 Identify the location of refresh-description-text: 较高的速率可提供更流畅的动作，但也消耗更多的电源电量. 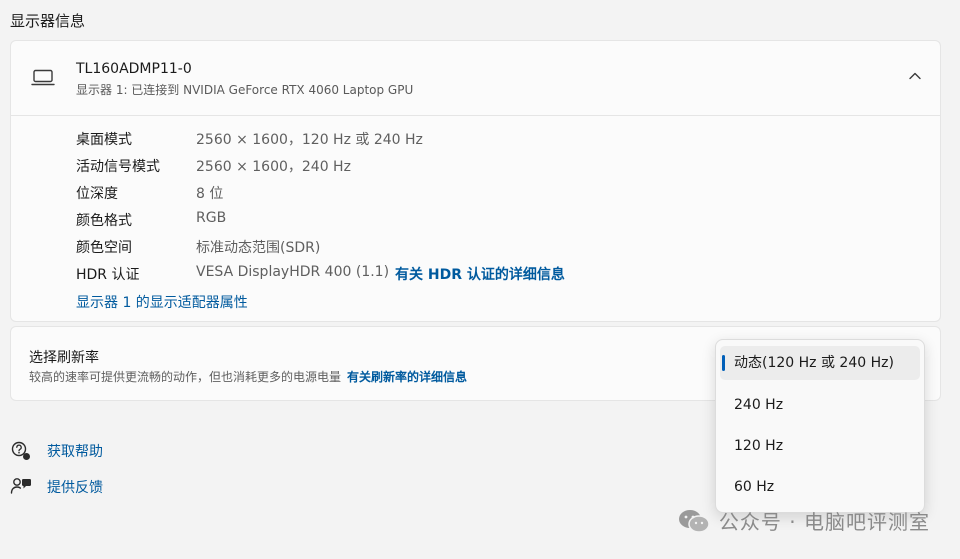
(185, 377).